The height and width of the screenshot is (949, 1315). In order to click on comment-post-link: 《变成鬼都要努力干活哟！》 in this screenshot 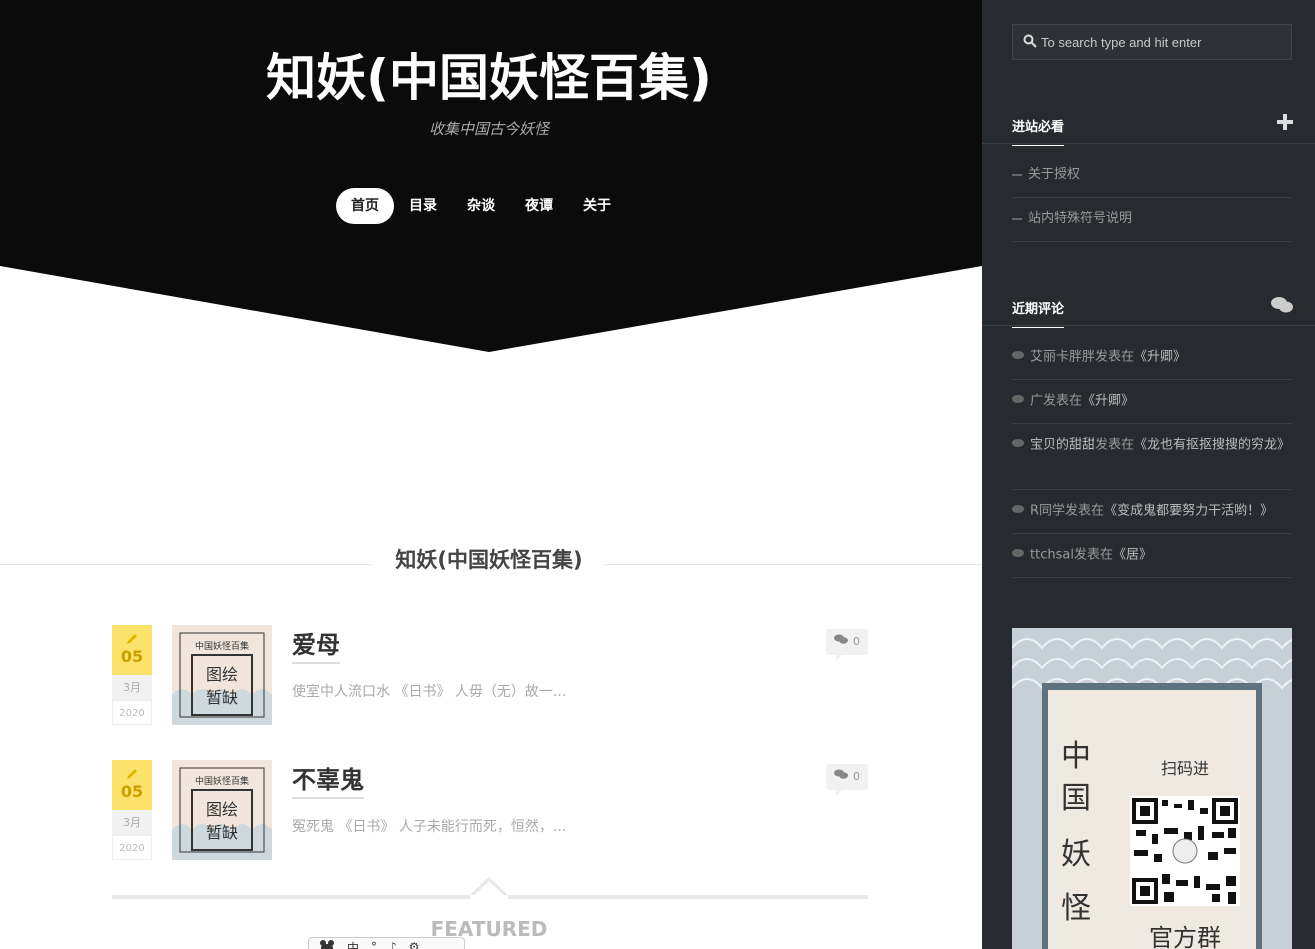, I will do `click(1188, 511)`.